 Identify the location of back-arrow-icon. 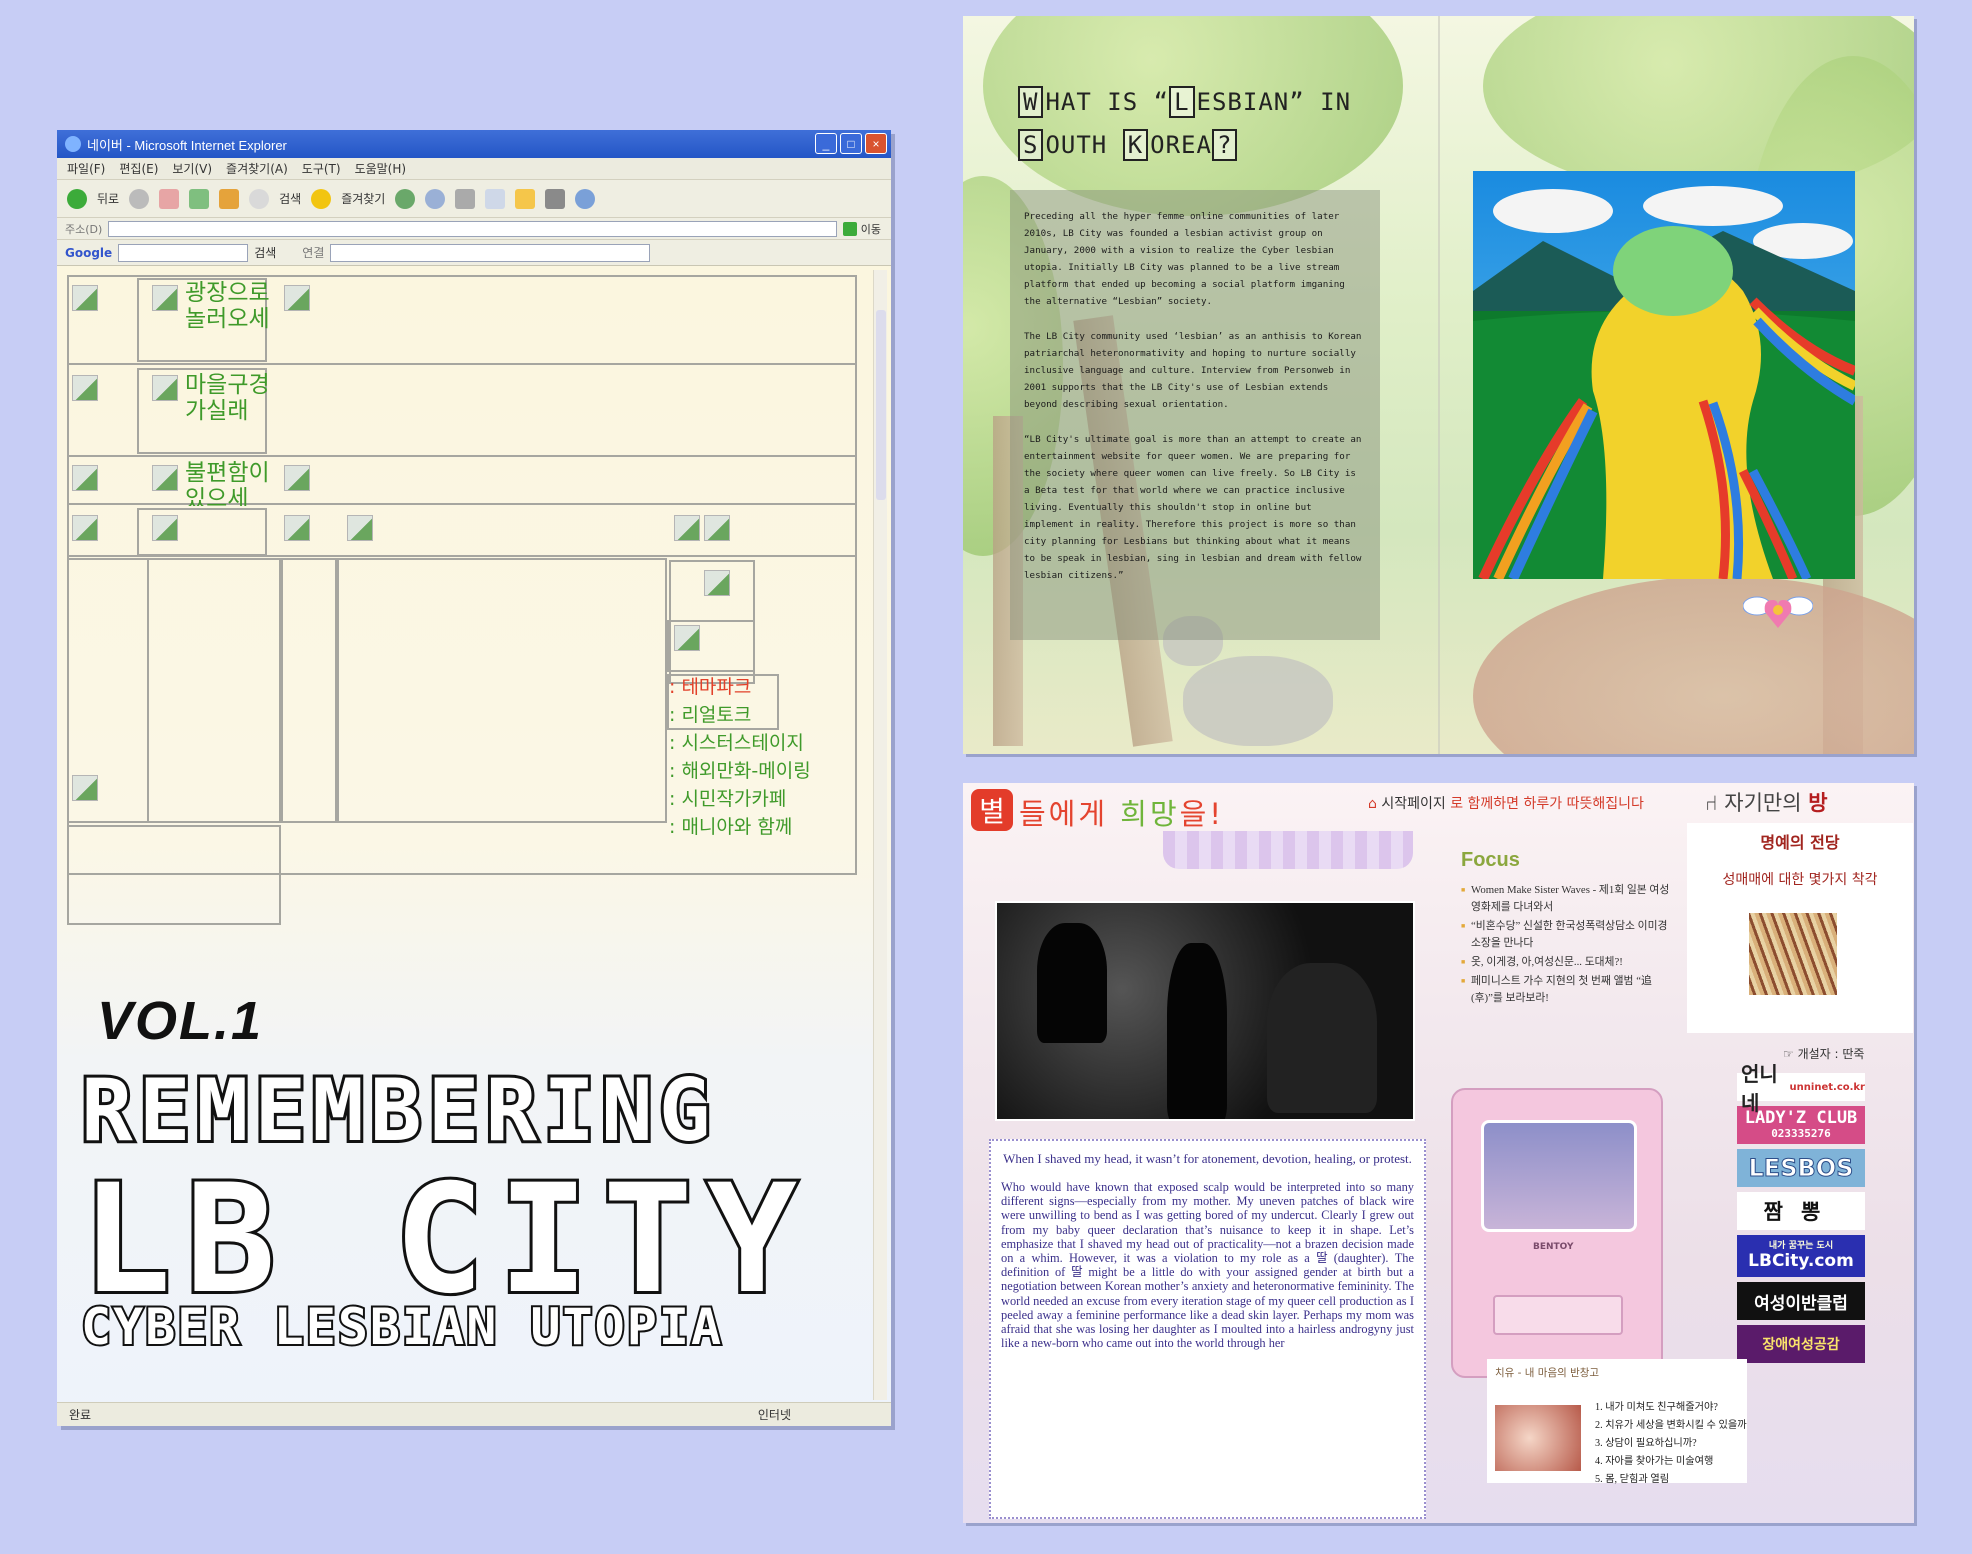
(77, 198).